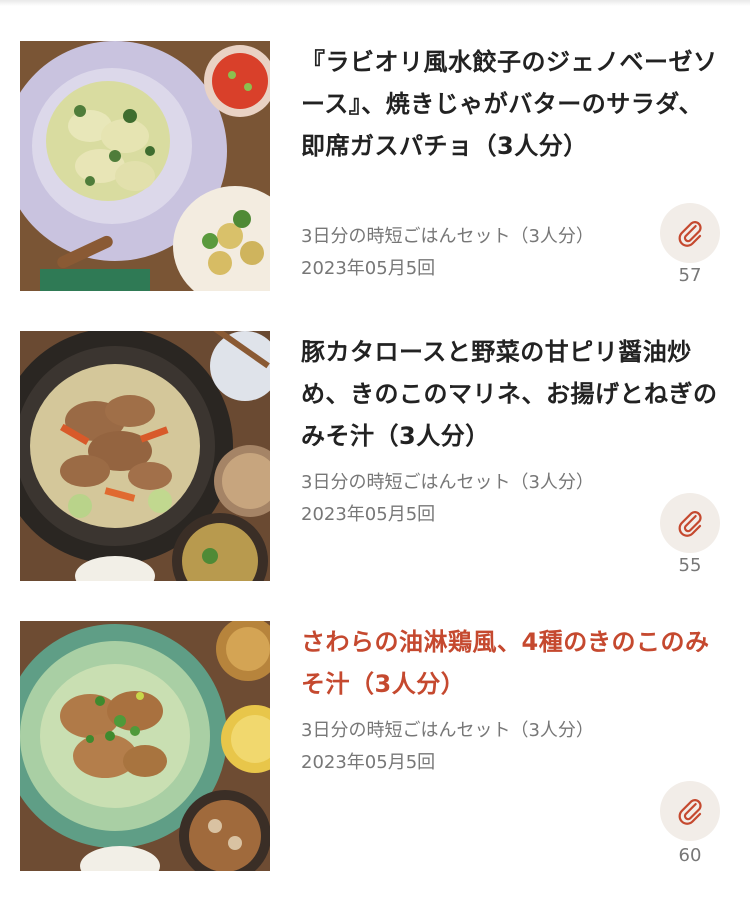 The image size is (750, 897). Describe the element at coordinates (375, 3) in the screenshot. I see `top-divider` at that location.